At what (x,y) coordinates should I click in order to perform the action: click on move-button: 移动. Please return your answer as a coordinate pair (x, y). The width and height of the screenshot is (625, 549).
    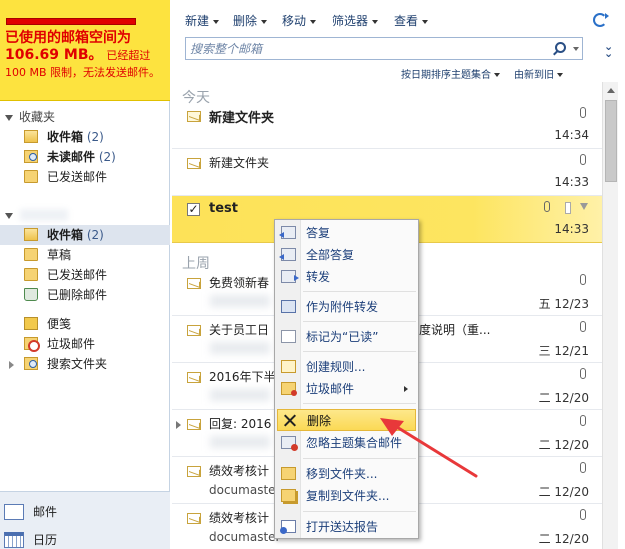
    Looking at the image, I should click on (299, 20).